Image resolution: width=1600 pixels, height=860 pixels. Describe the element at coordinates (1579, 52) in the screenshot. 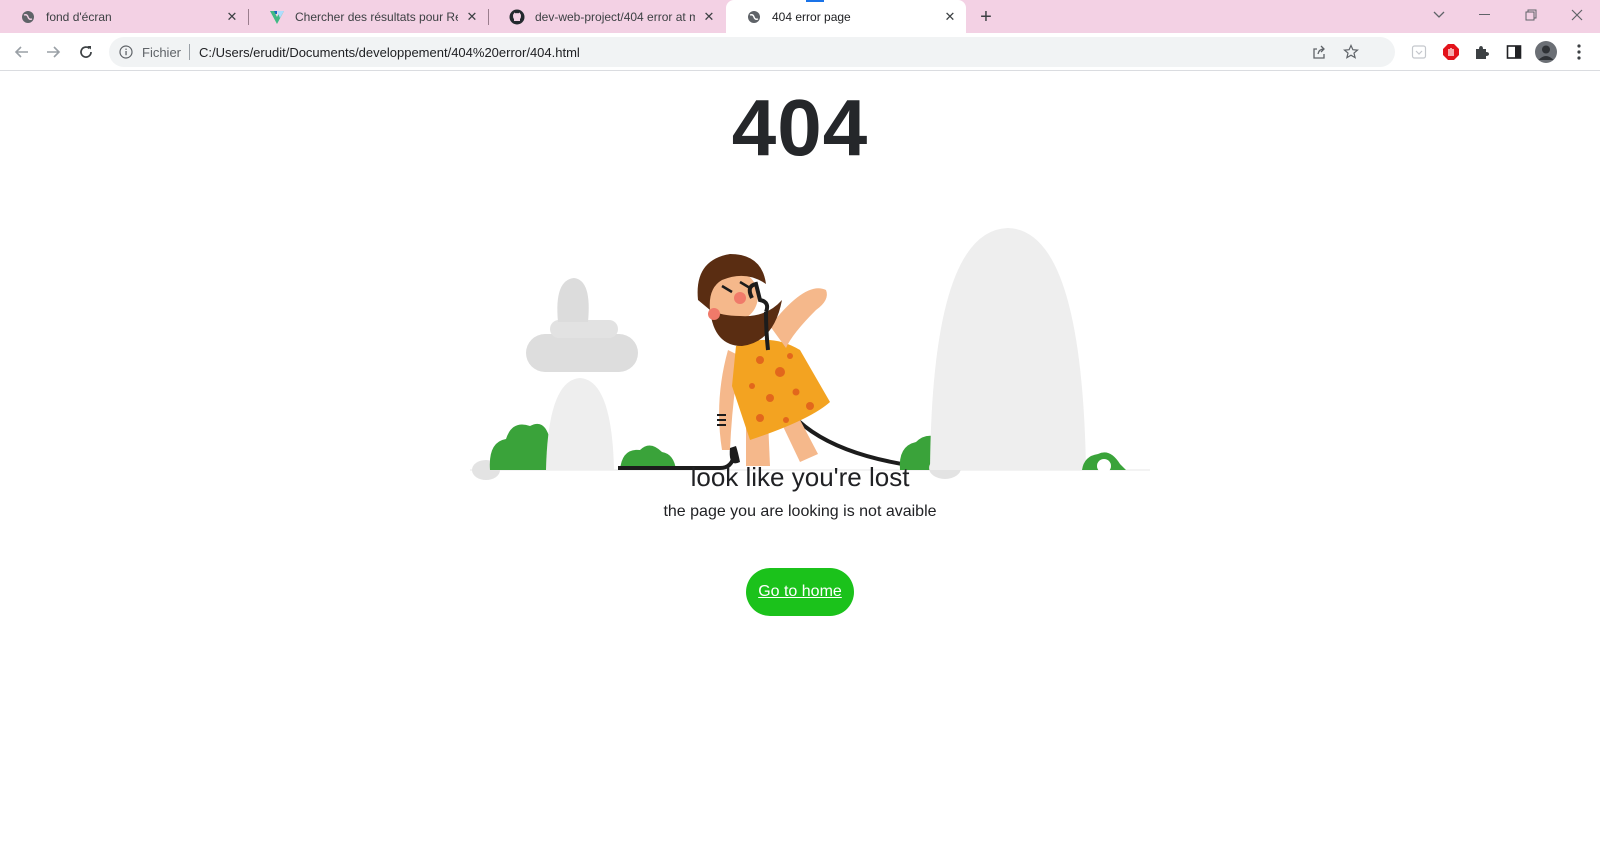

I see `more-menu-icon` at that location.